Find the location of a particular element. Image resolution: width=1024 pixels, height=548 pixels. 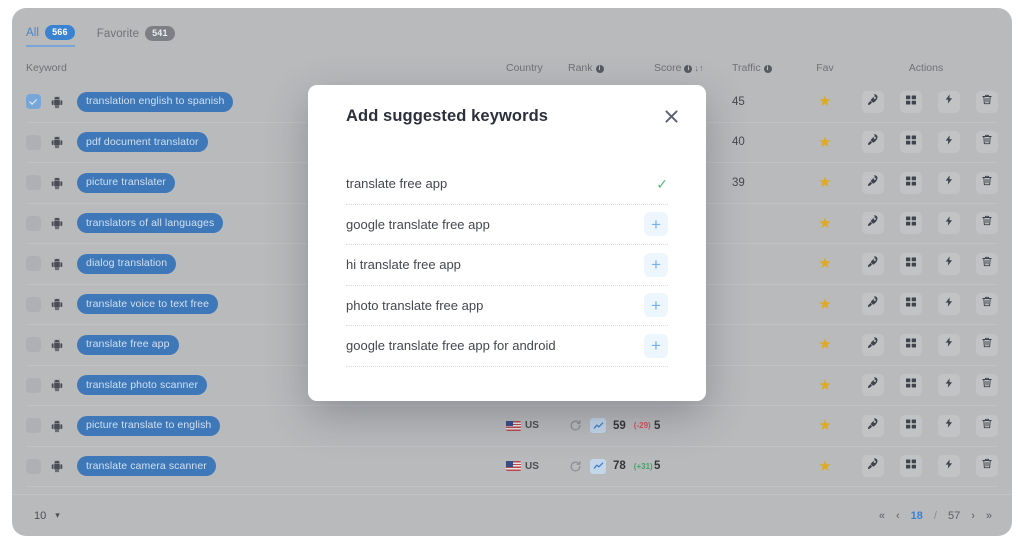

header-traffic: Traffic i is located at coordinates (764, 68).